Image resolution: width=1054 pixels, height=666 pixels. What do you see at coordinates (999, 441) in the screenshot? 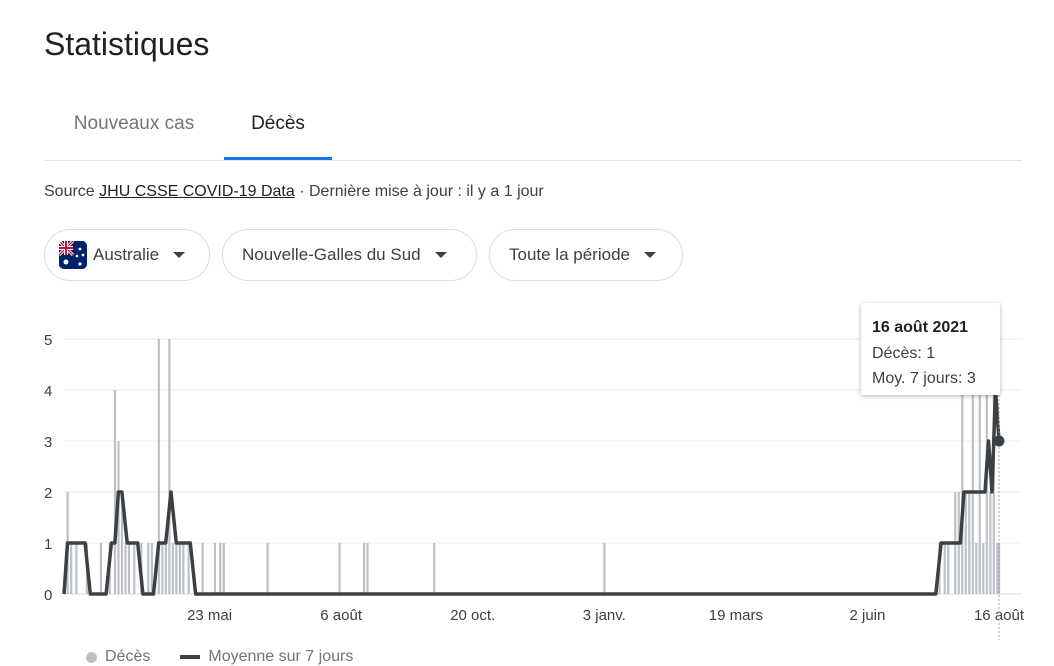
I see `hover-point` at bounding box center [999, 441].